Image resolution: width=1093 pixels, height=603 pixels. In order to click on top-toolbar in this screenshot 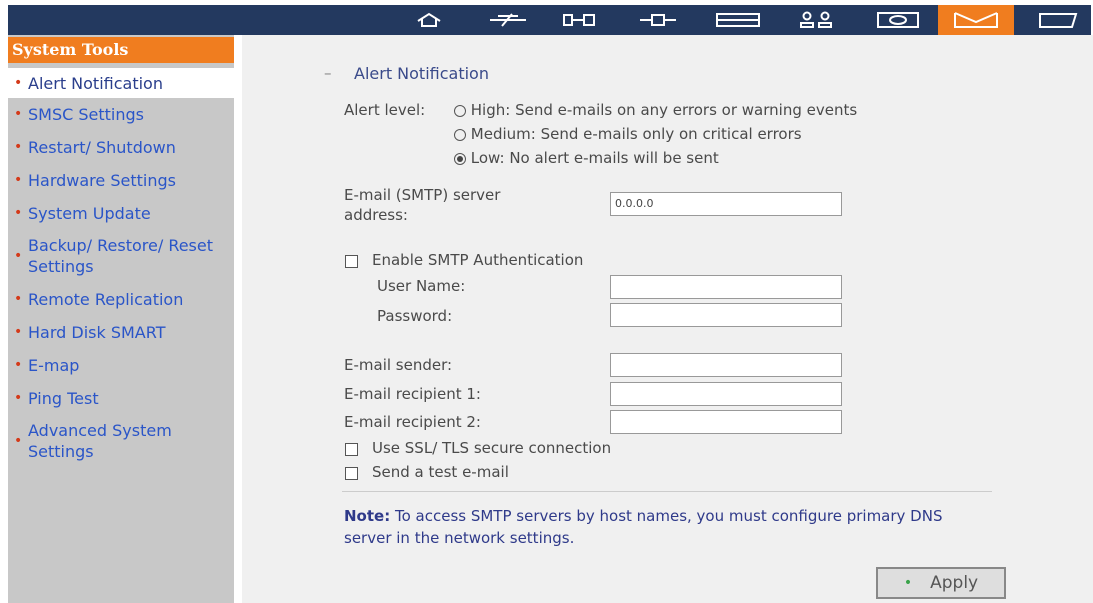, I will do `click(549, 20)`.